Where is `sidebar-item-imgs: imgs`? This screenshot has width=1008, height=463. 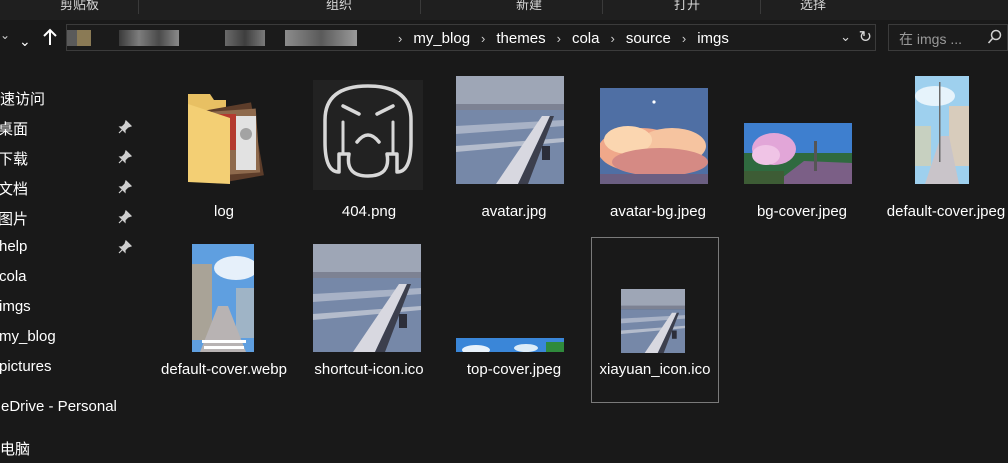
sidebar-item-imgs: imgs is located at coordinates (69, 307).